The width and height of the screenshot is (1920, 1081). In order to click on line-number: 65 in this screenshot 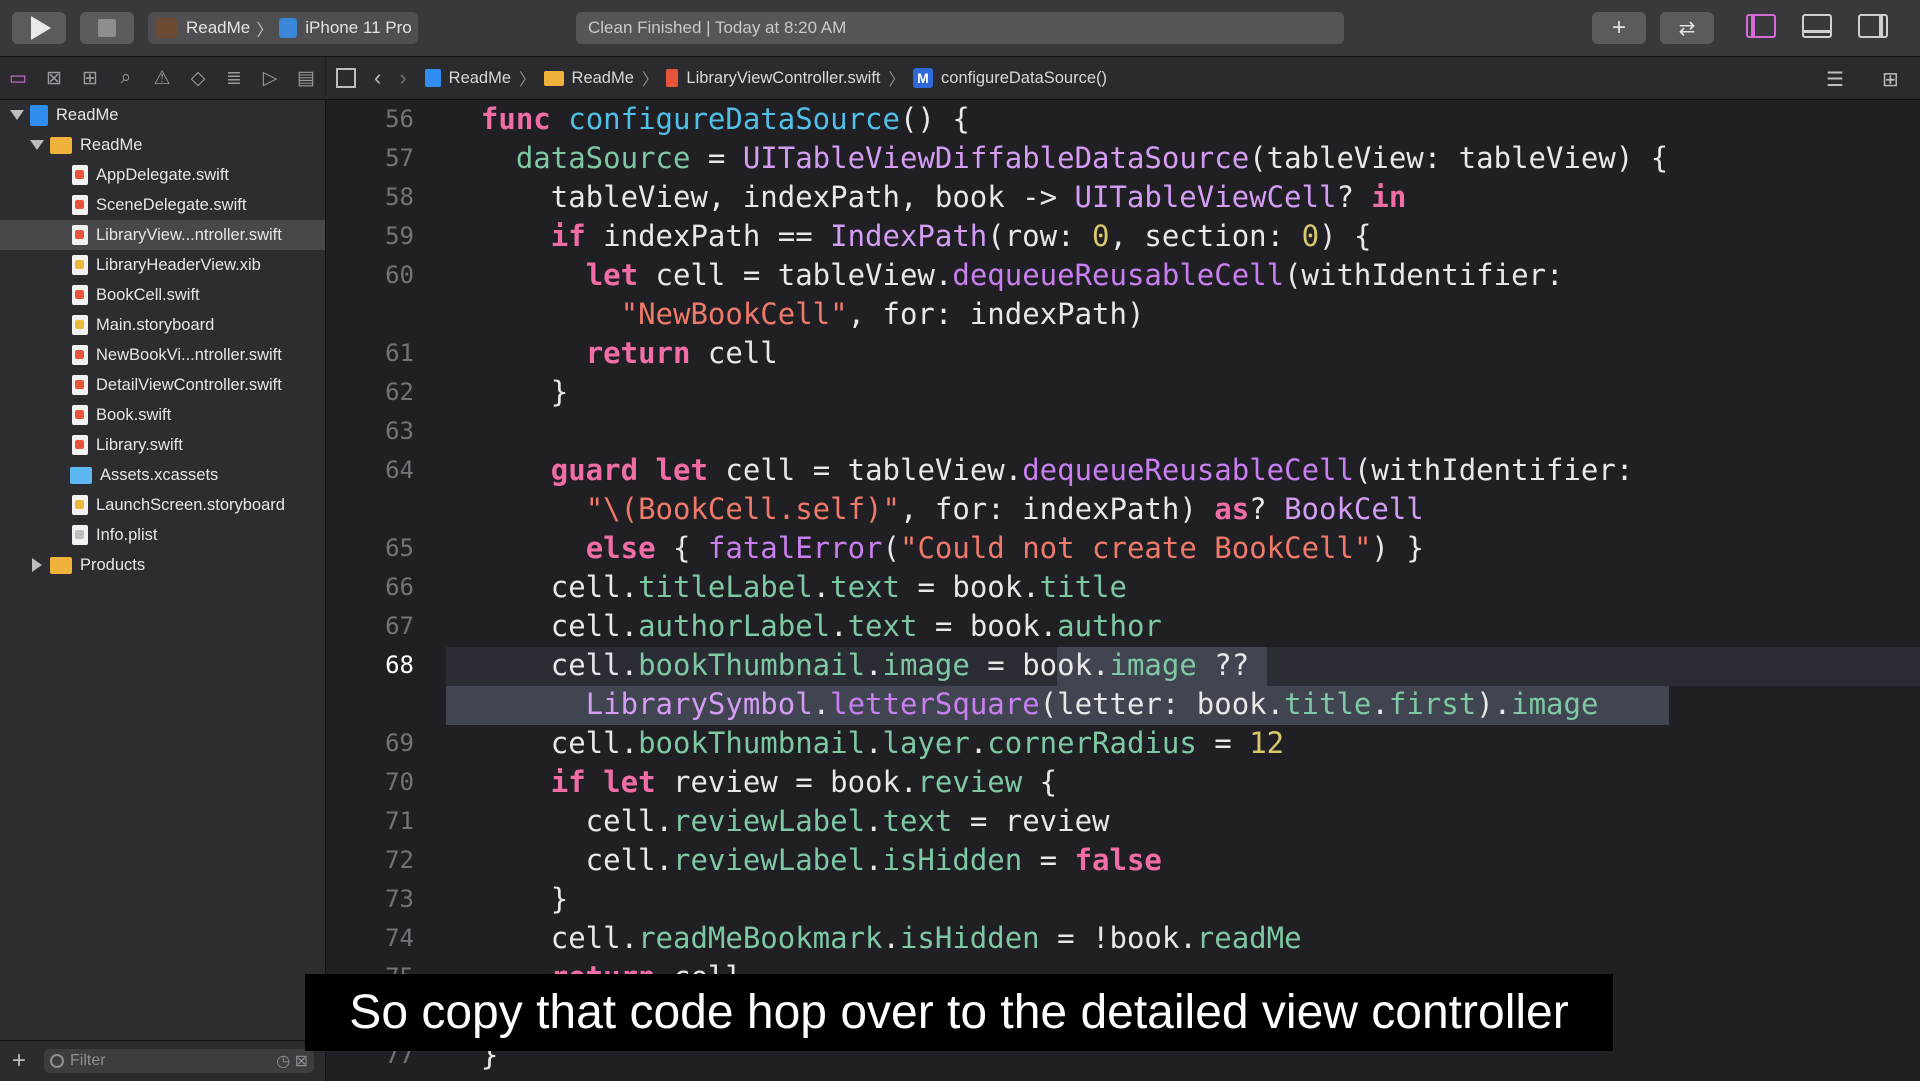, I will do `click(399, 548)`.